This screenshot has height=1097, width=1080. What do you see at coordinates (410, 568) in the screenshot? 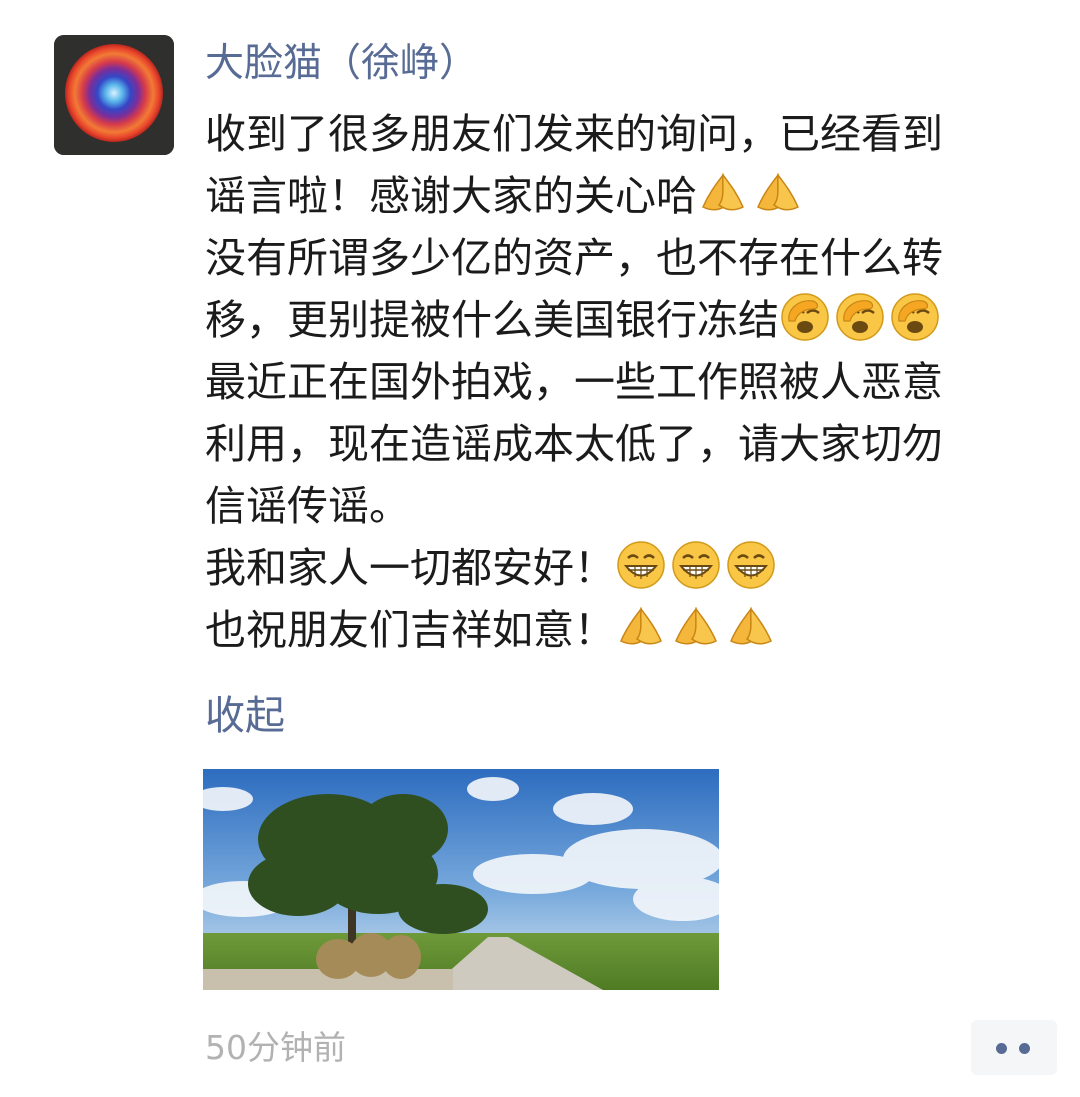
I see `post-text-line-content: 我和家人一切都安好！` at bounding box center [410, 568].